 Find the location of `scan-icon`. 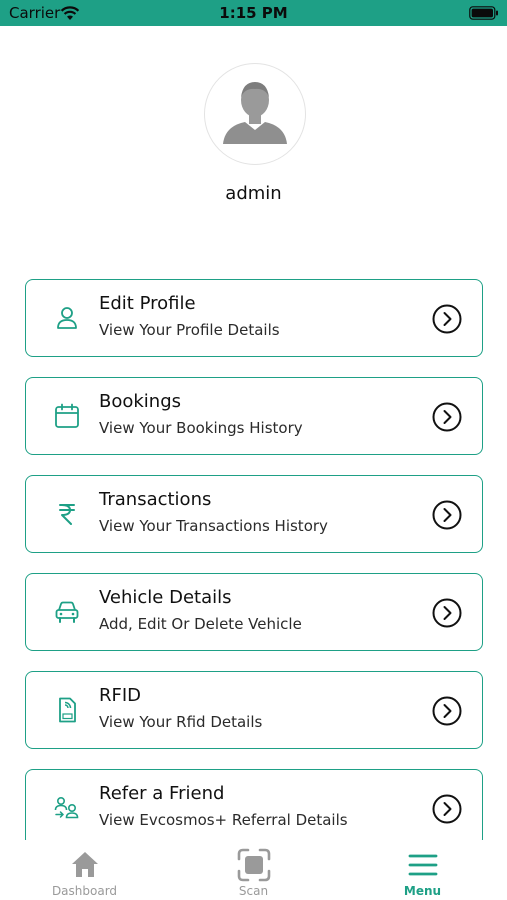

scan-icon is located at coordinates (254, 865).